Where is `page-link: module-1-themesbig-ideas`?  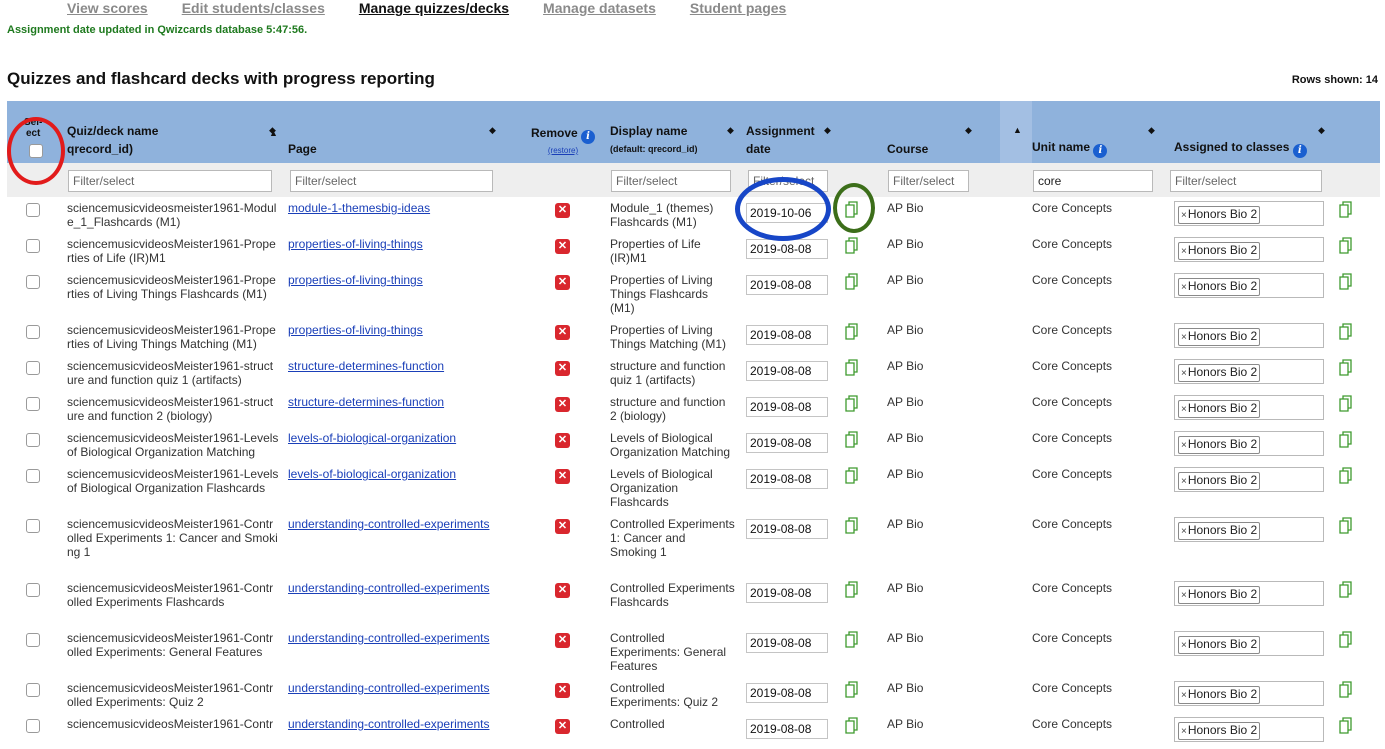 page-link: module-1-themesbig-ideas is located at coordinates (359, 208).